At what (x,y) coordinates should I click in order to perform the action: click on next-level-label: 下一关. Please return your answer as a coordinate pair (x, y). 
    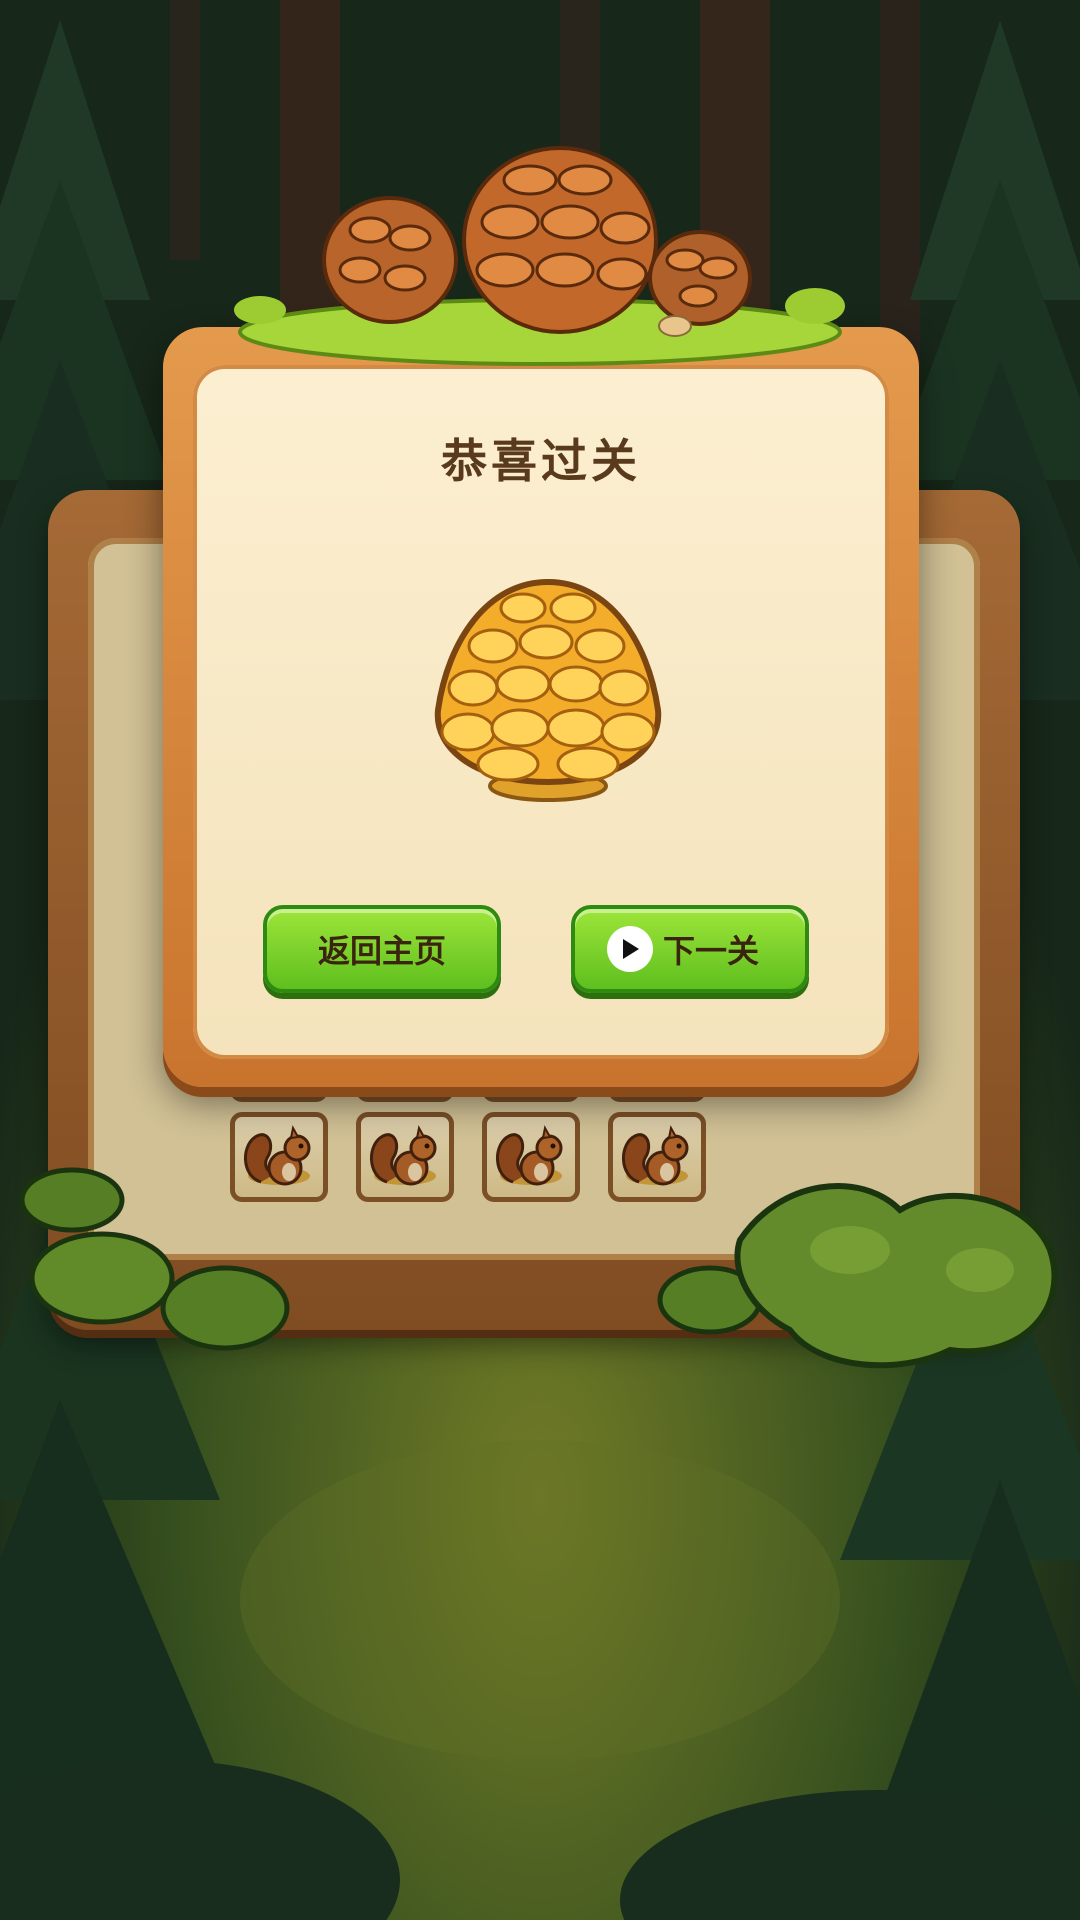
    Looking at the image, I should click on (710, 951).